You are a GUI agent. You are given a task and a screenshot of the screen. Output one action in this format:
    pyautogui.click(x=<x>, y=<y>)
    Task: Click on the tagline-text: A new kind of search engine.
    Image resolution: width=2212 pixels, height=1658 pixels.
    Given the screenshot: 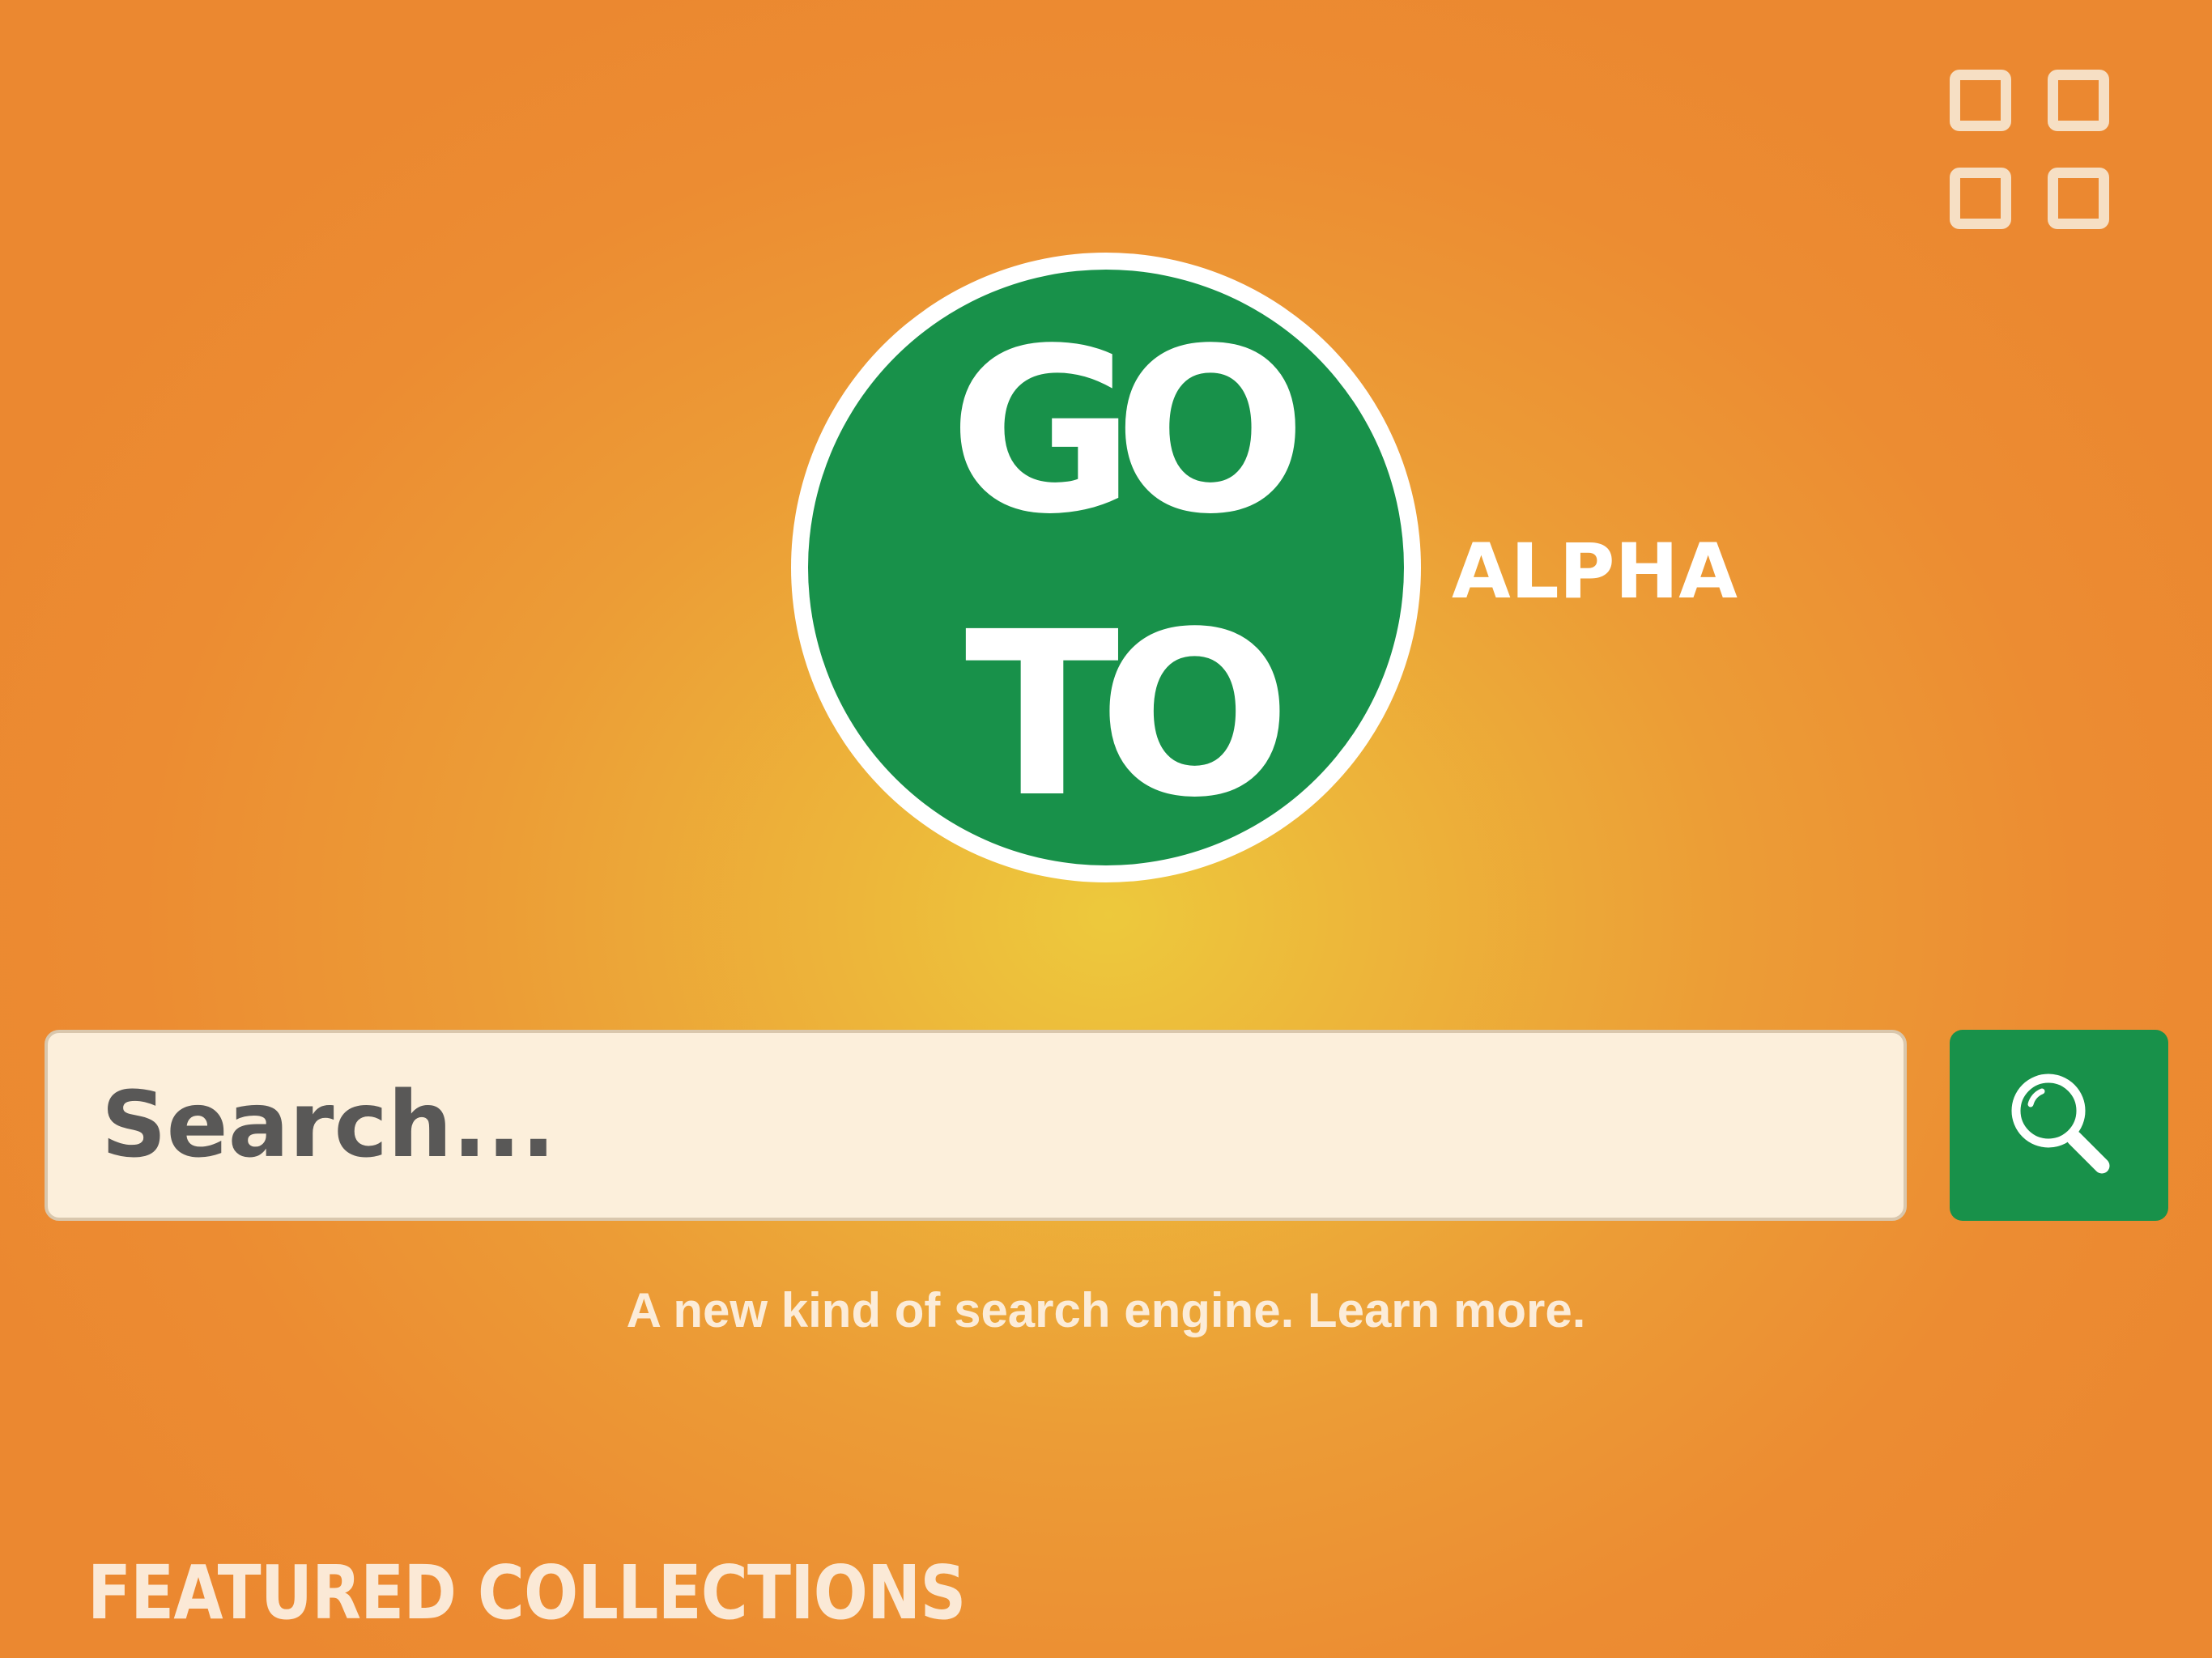 What is the action you would take?
    pyautogui.click(x=961, y=1310)
    